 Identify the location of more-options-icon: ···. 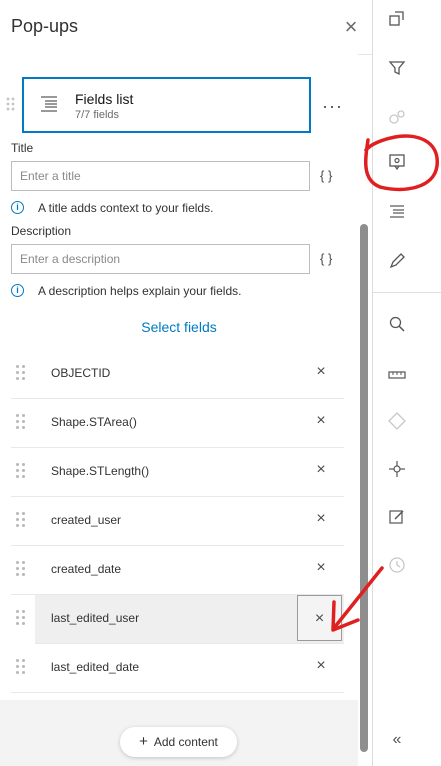
(332, 106).